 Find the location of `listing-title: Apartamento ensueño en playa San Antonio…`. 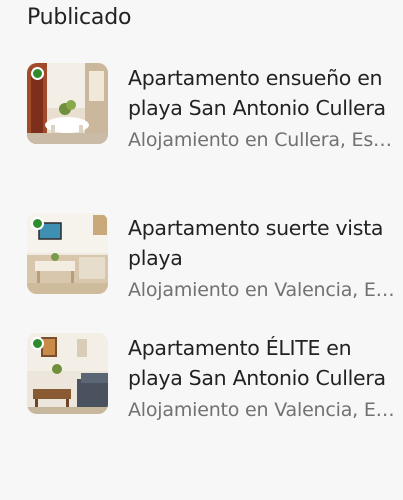

listing-title: Apartamento ensueño en playa San Antonio… is located at coordinates (257, 93).